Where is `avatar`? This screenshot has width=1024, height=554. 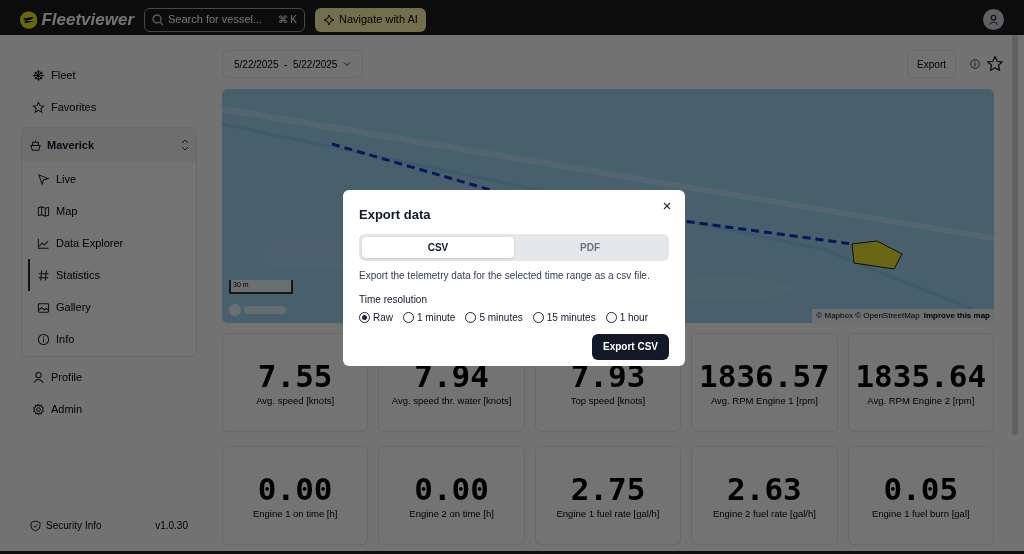 avatar is located at coordinates (993, 19).